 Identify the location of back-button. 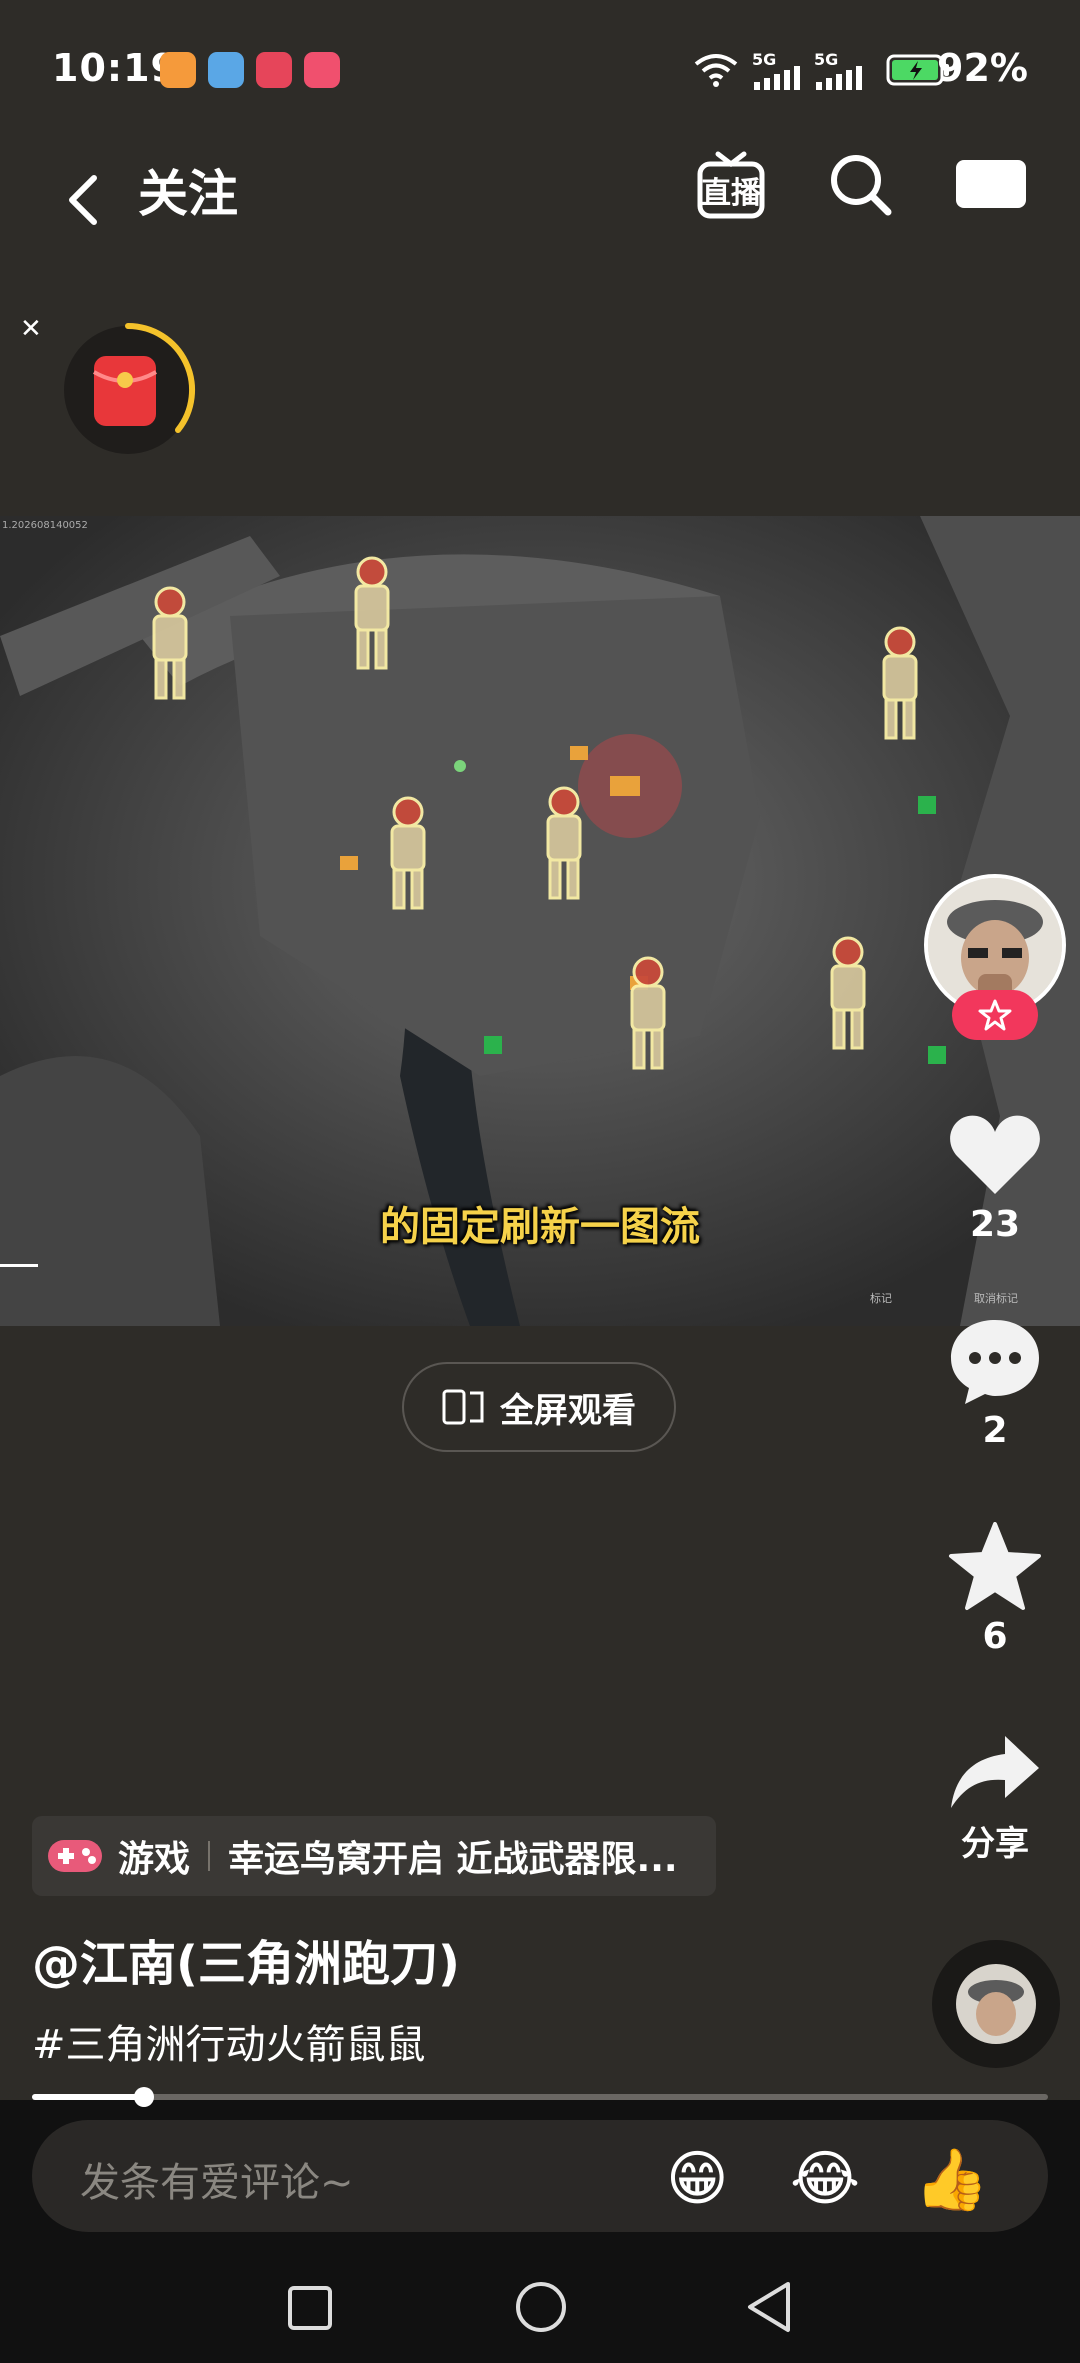
(82, 200).